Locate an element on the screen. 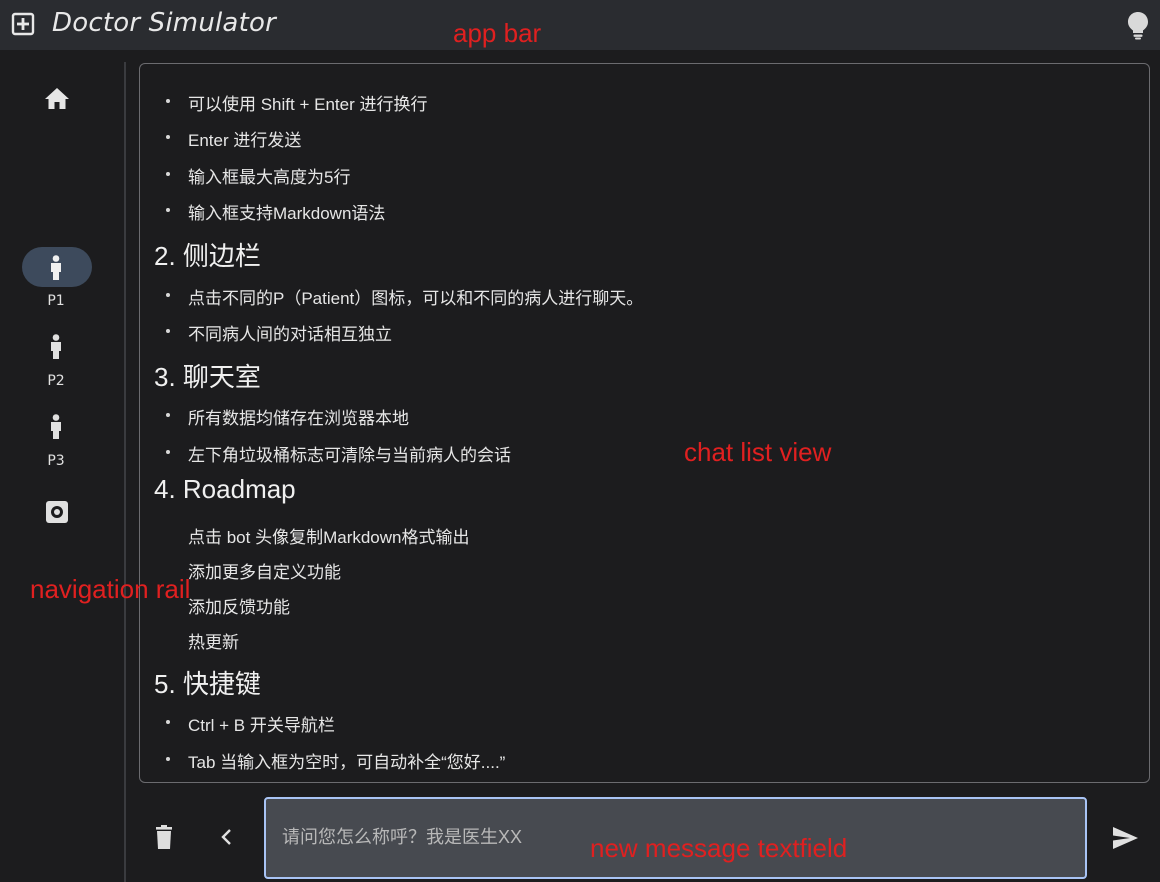 The width and height of the screenshot is (1160, 882). list-item: 点击不同的P（Patient）图标，可以和不同的病人进行聊天。 is located at coordinates (416, 298).